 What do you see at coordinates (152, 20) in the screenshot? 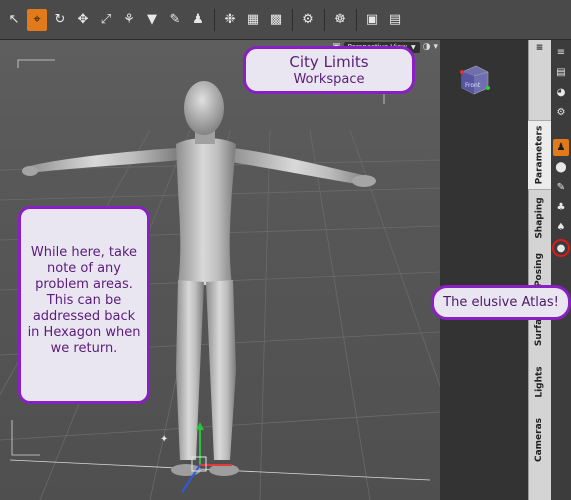
I see `geometry-editor-icon: ▼` at bounding box center [152, 20].